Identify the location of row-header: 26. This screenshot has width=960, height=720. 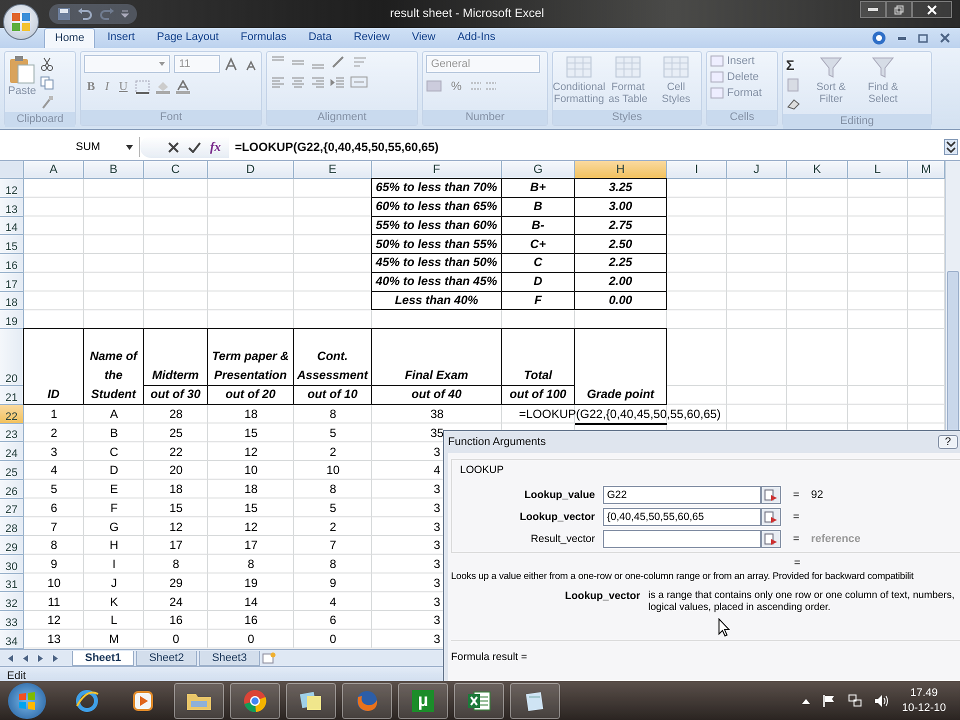
(12, 489).